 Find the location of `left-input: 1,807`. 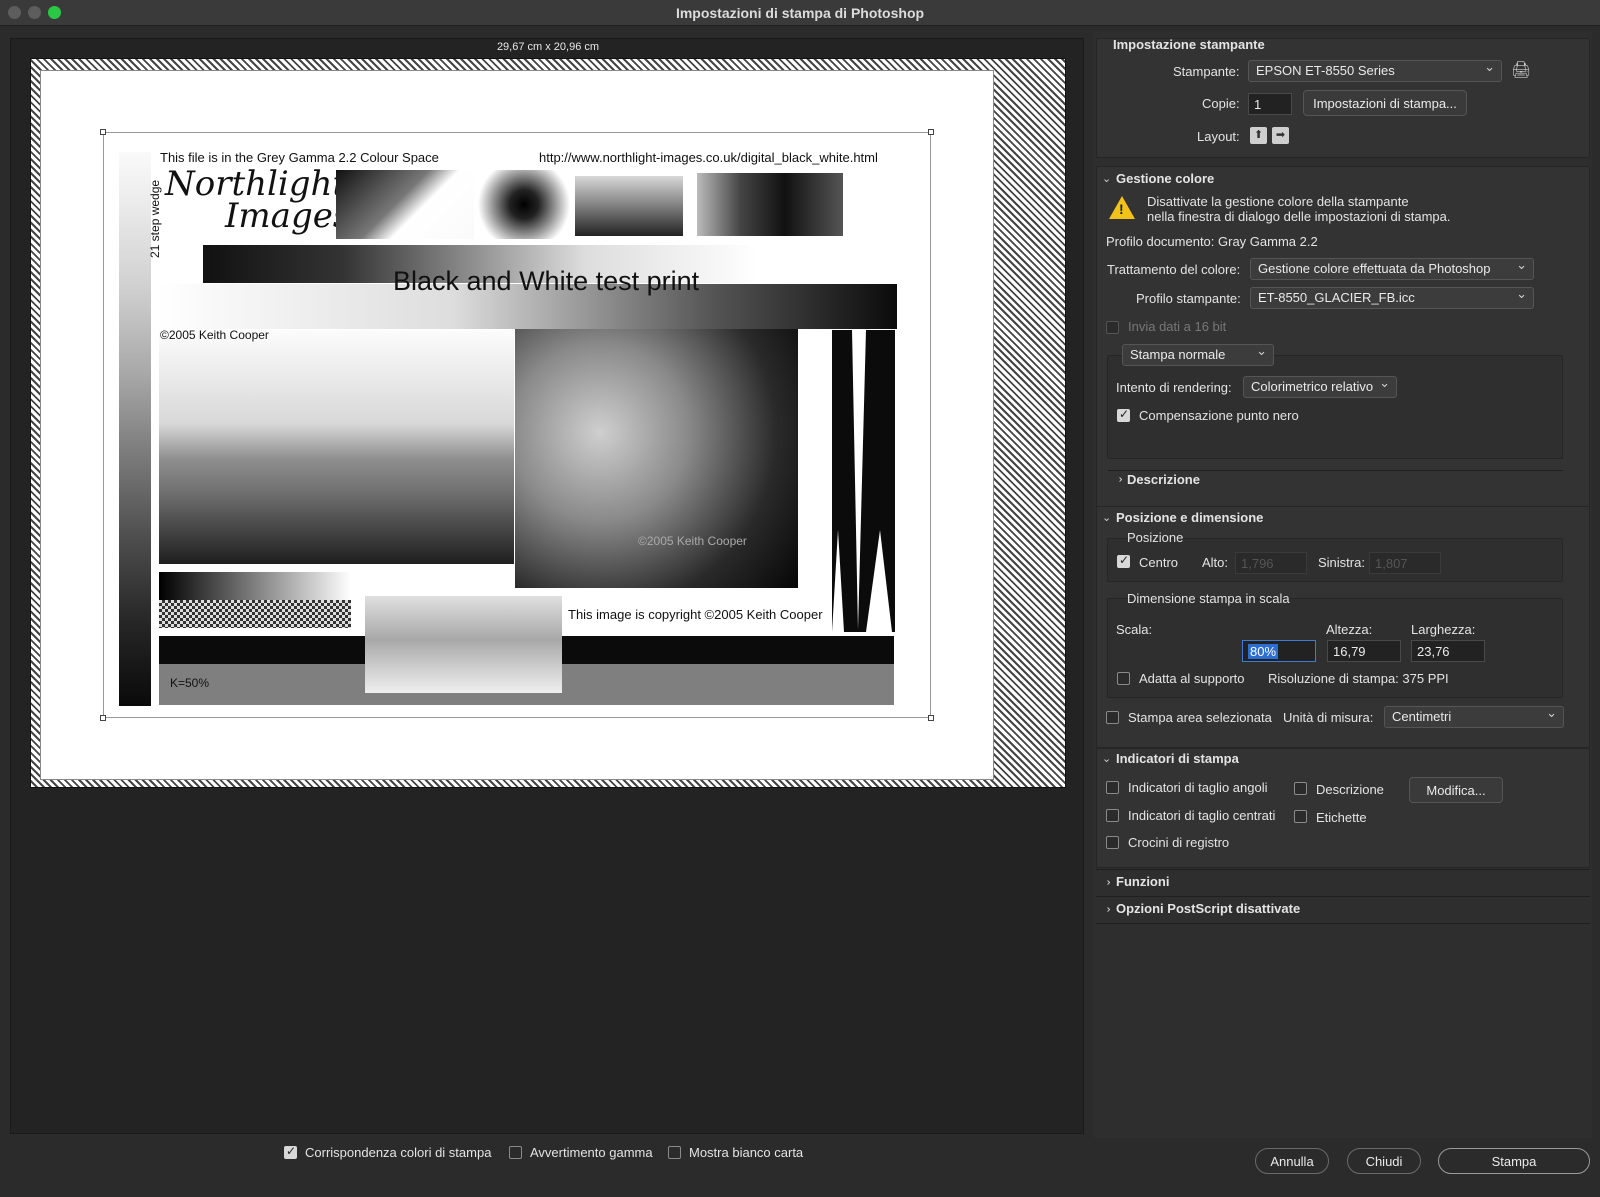

left-input: 1,807 is located at coordinates (1405, 563).